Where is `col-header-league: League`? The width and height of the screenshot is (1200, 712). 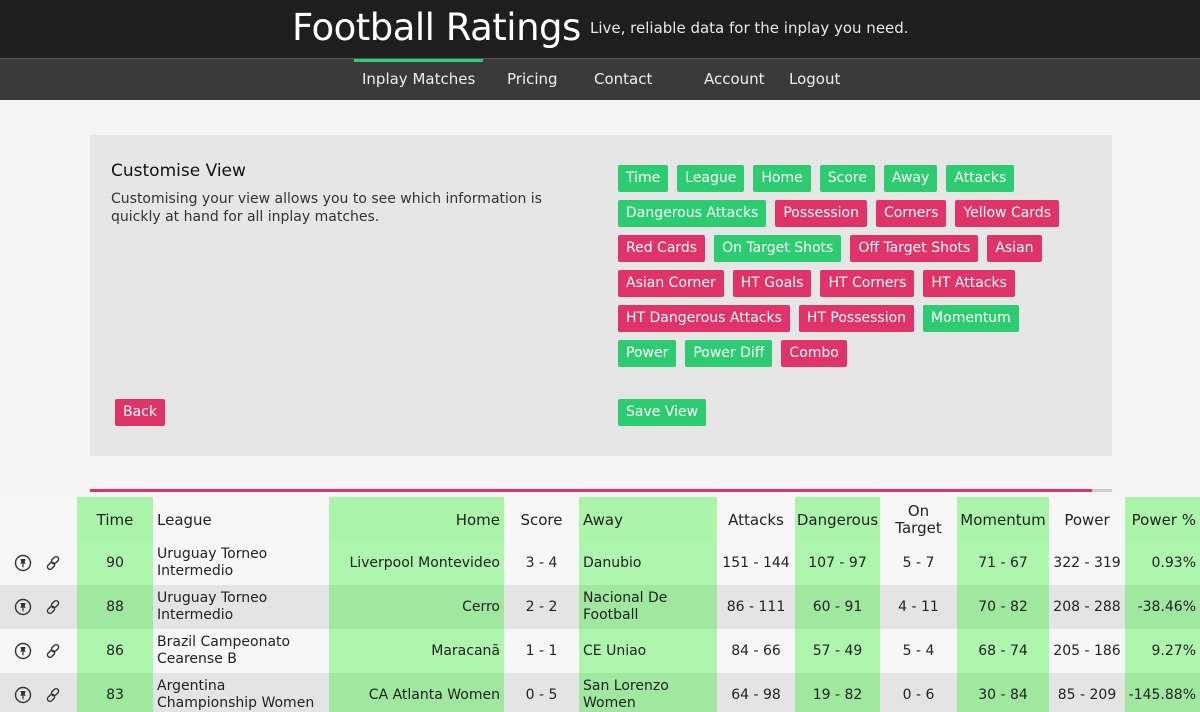 col-header-league: League is located at coordinates (241, 519).